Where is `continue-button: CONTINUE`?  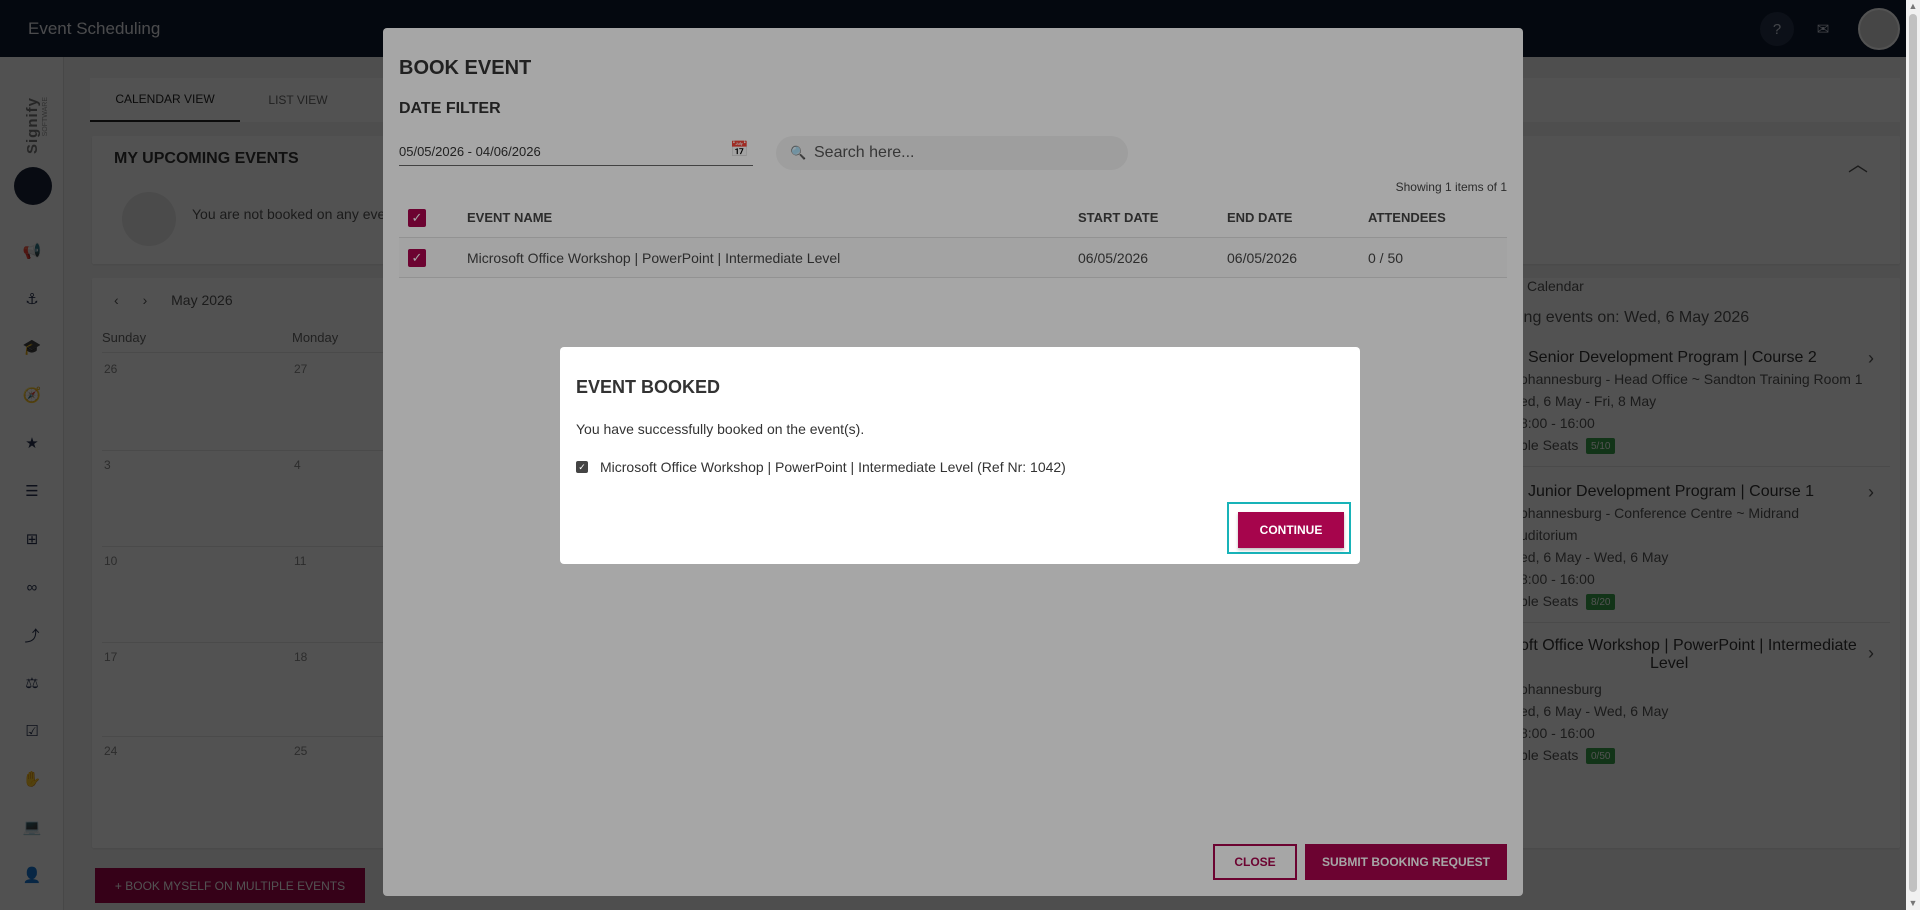
continue-button: CONTINUE is located at coordinates (1291, 530).